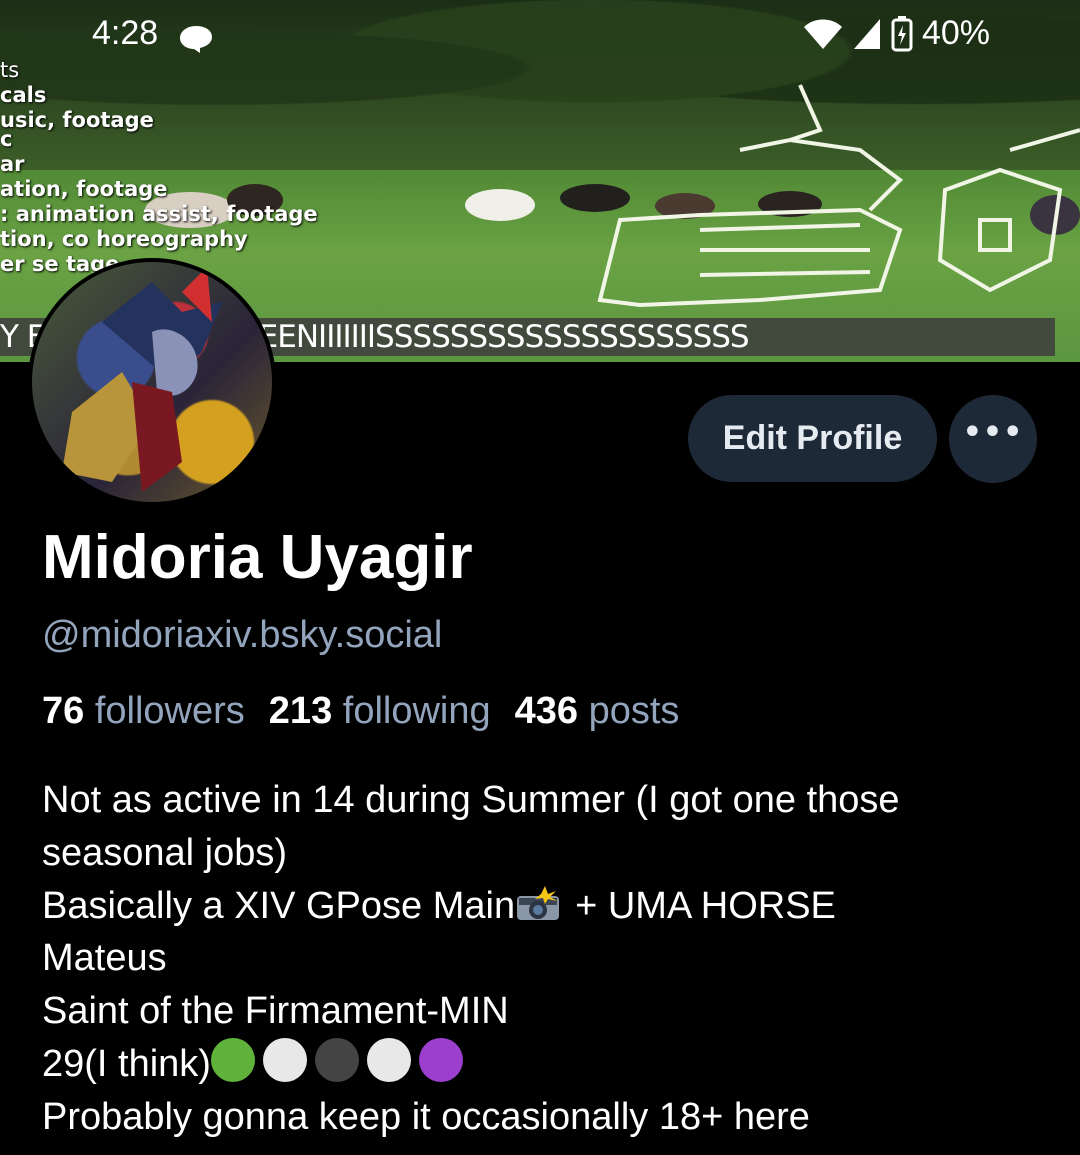  What do you see at coordinates (300, 711) in the screenshot?
I see `following-count: 213` at bounding box center [300, 711].